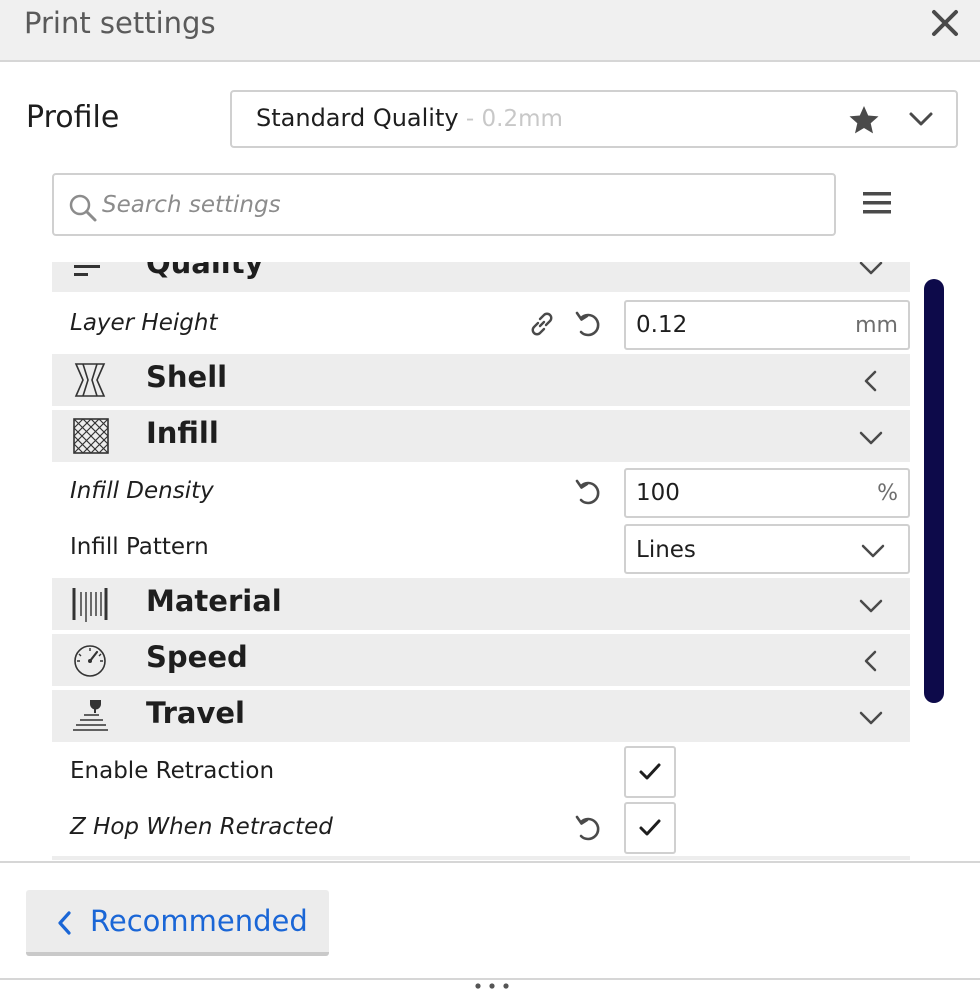 The height and width of the screenshot is (990, 980). Describe the element at coordinates (91, 436) in the screenshot. I see `infill-icon` at that location.